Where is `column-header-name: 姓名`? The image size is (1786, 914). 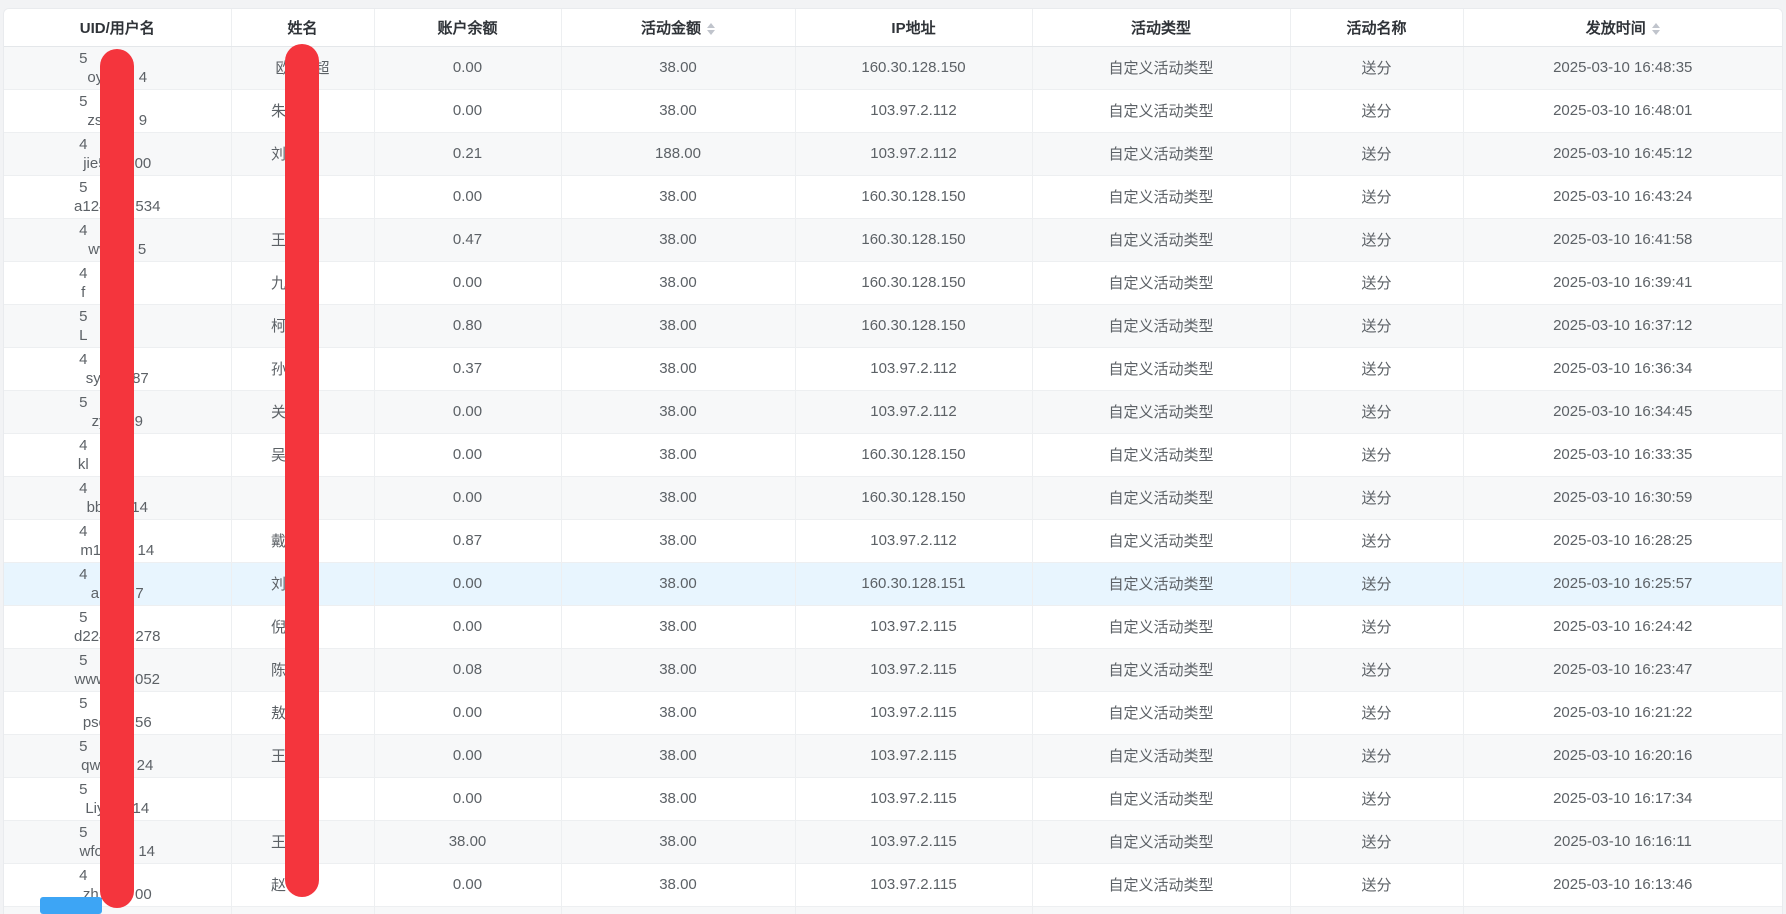 column-header-name: 姓名 is located at coordinates (303, 28).